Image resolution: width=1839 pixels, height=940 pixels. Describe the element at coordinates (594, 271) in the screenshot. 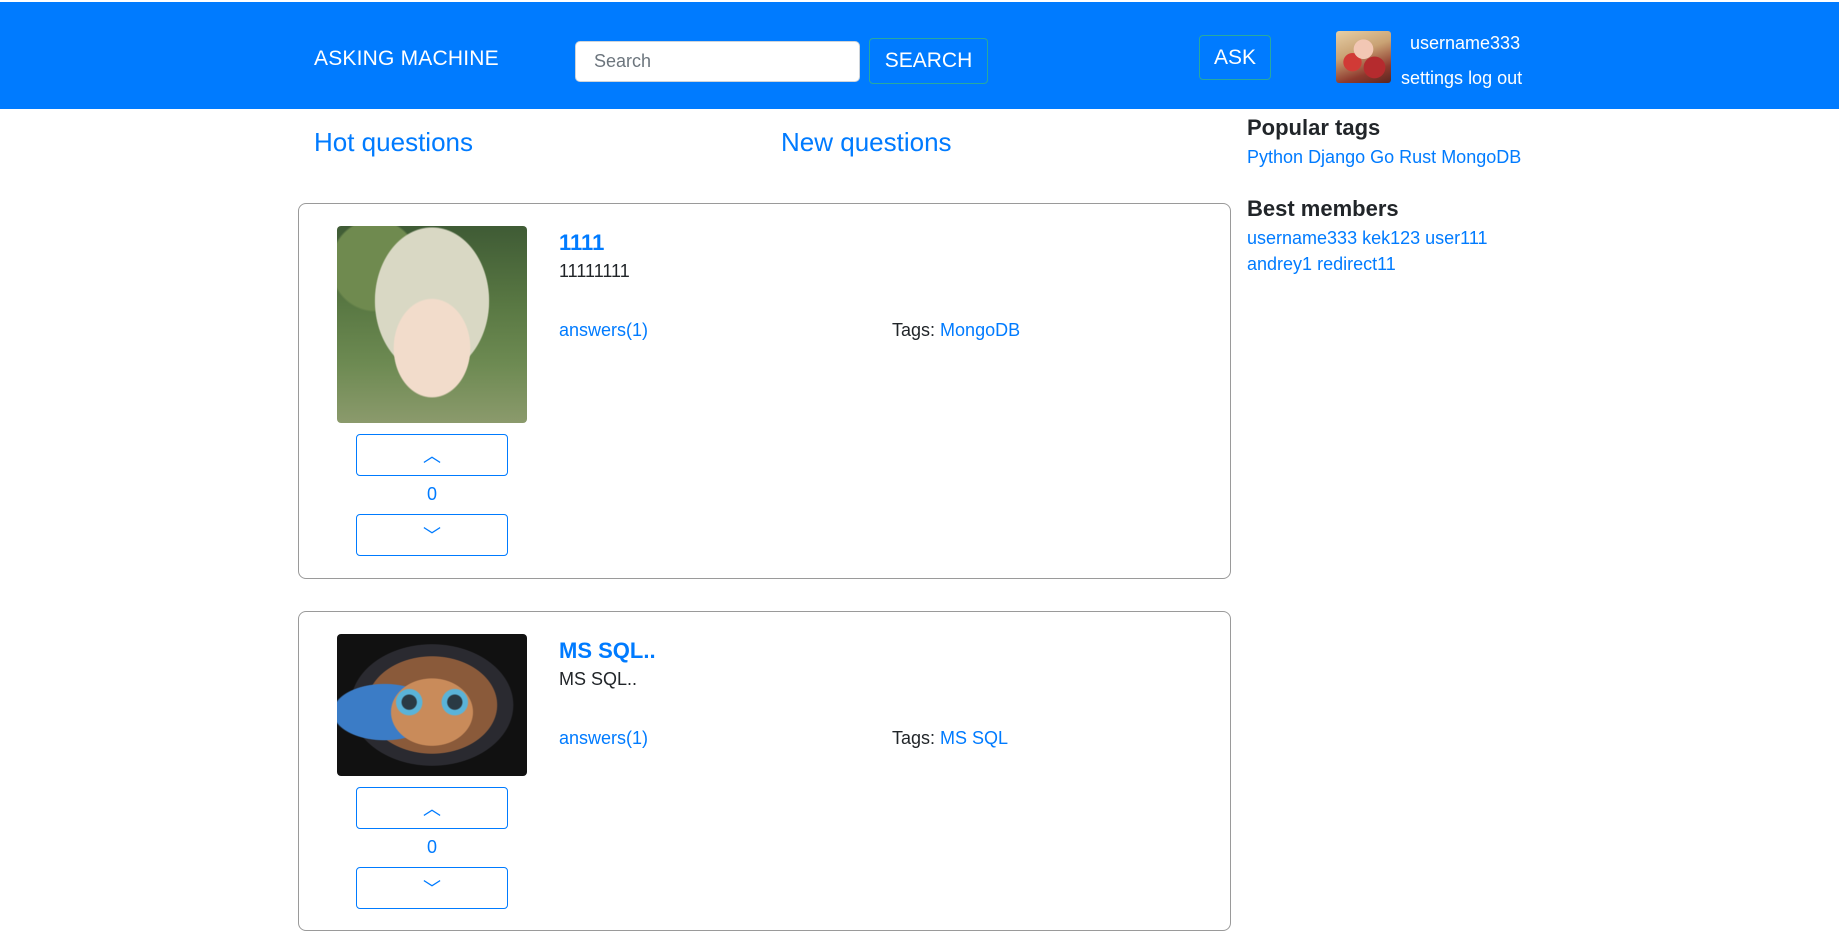

I see `question-body: 11111111` at that location.